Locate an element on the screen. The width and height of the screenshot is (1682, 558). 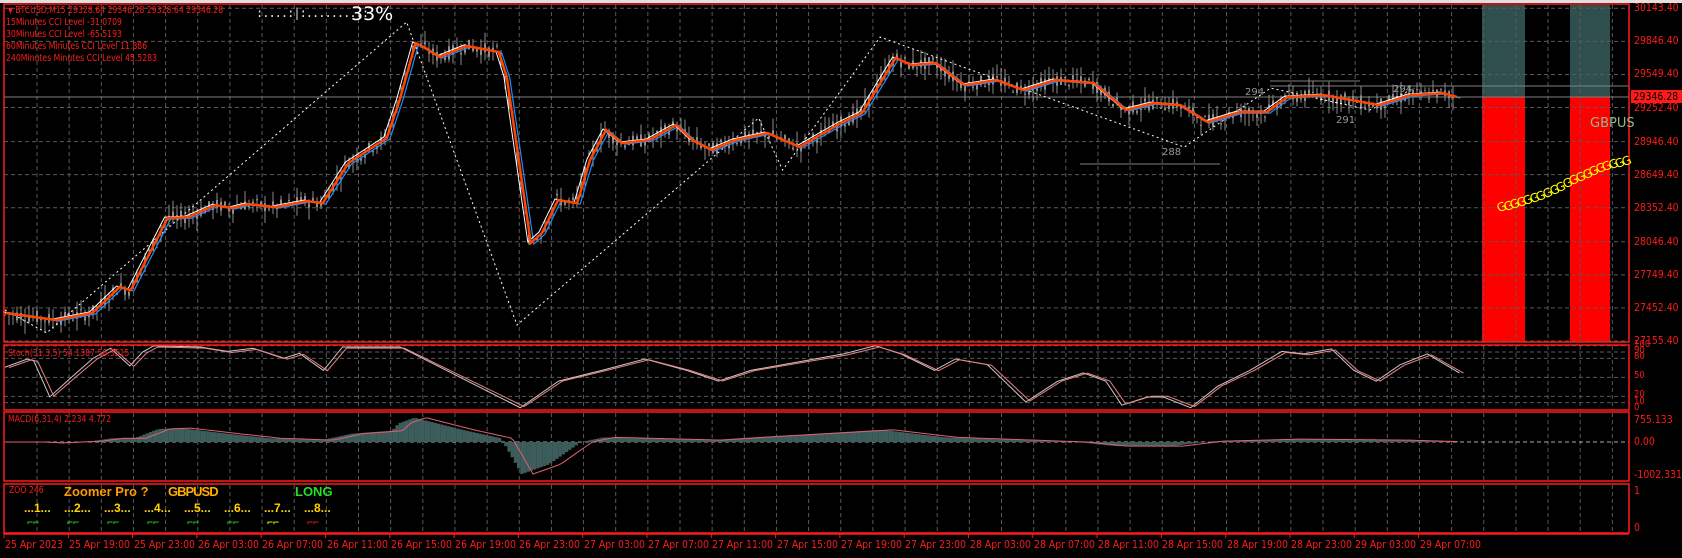
price-label: 28046.40 is located at coordinates (1656, 241).